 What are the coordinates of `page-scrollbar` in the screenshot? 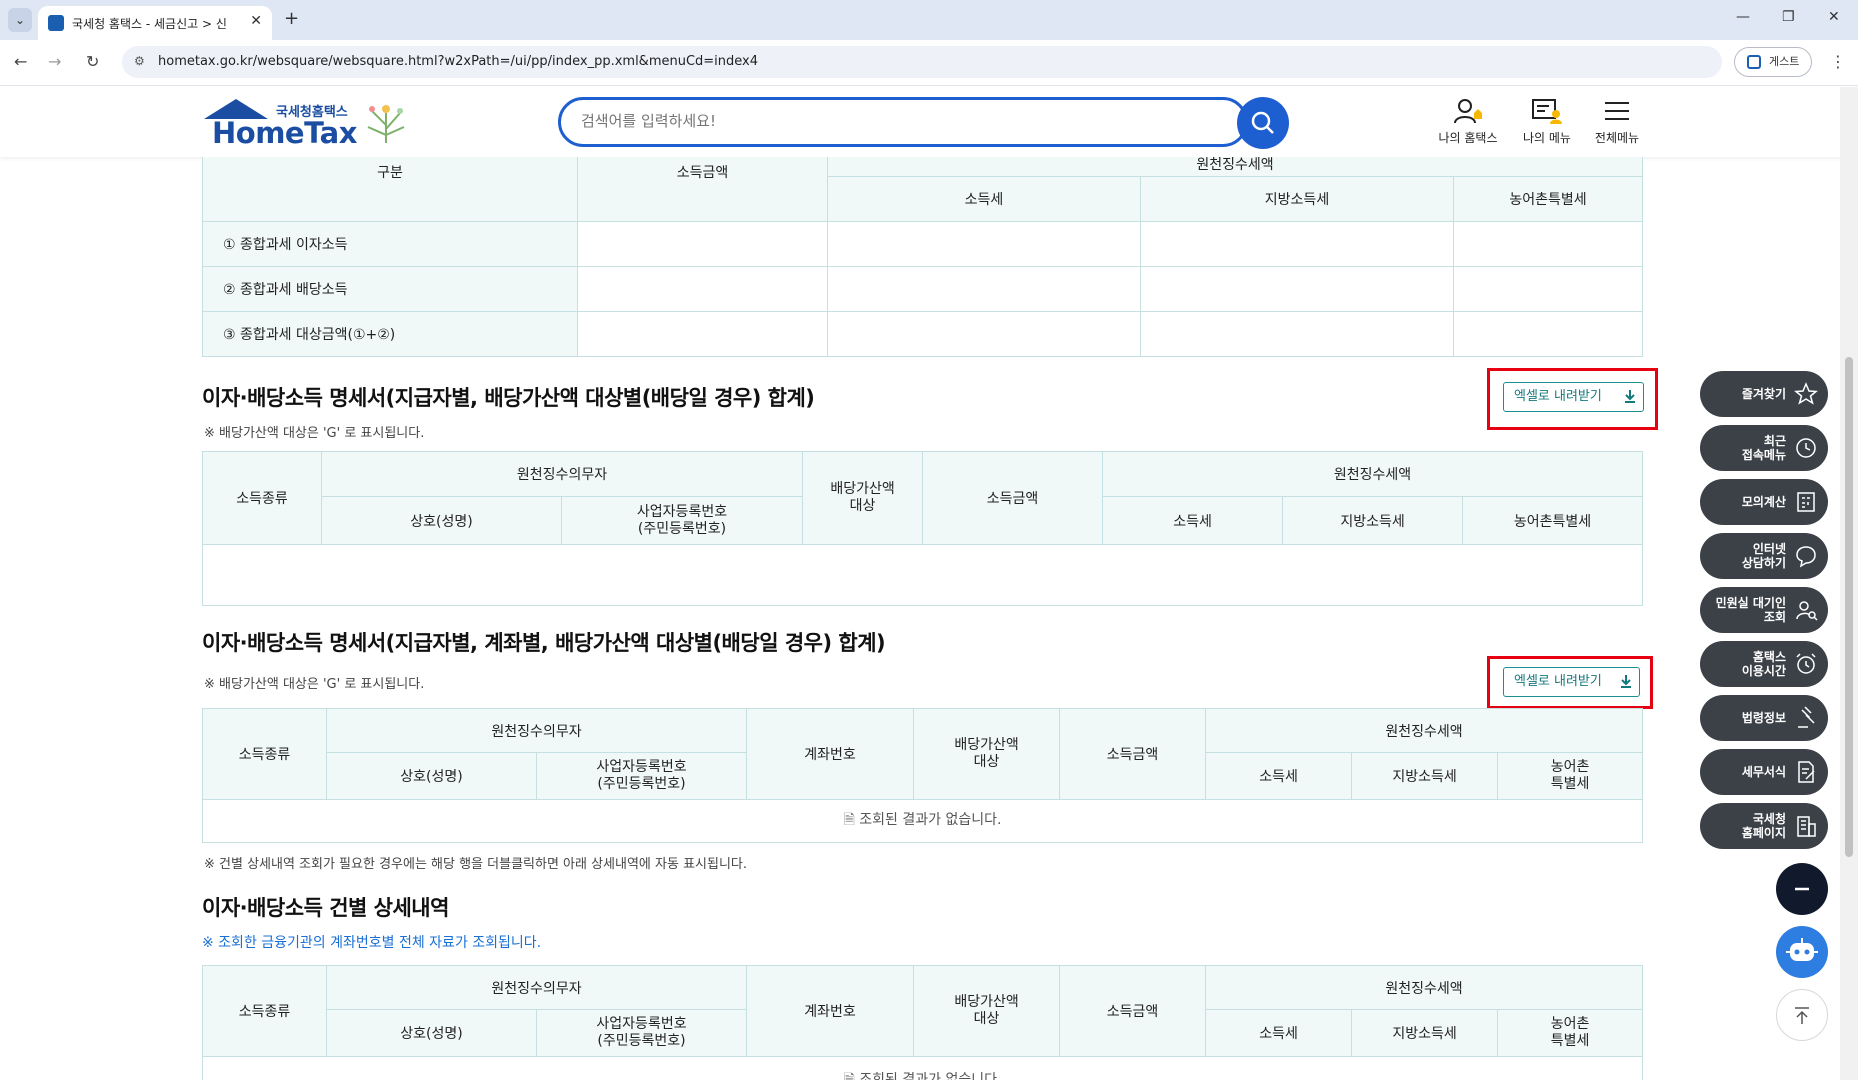 It's located at (1849, 583).